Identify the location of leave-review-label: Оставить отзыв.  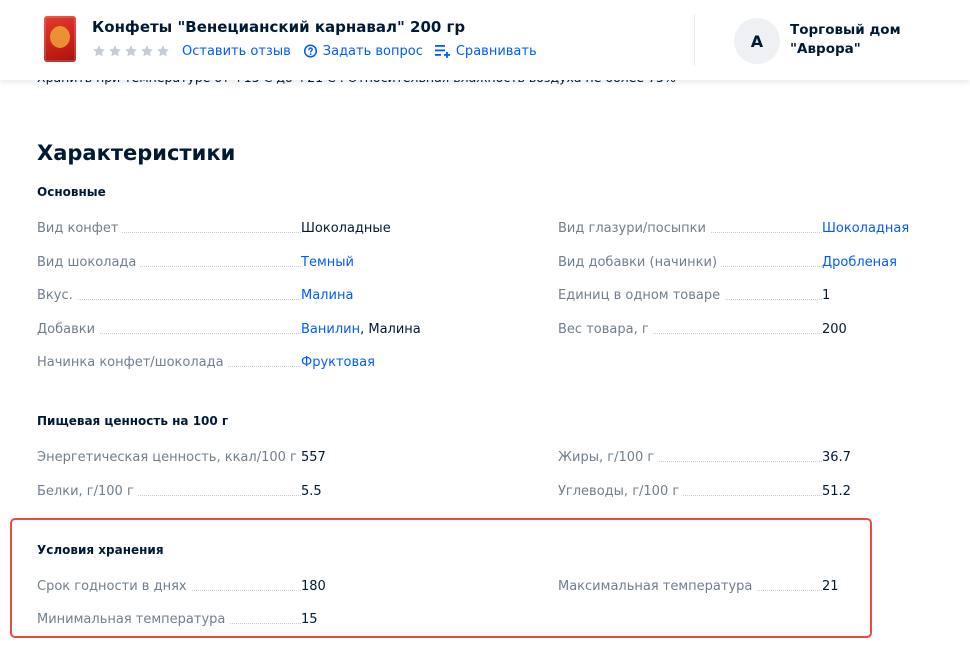
(236, 51).